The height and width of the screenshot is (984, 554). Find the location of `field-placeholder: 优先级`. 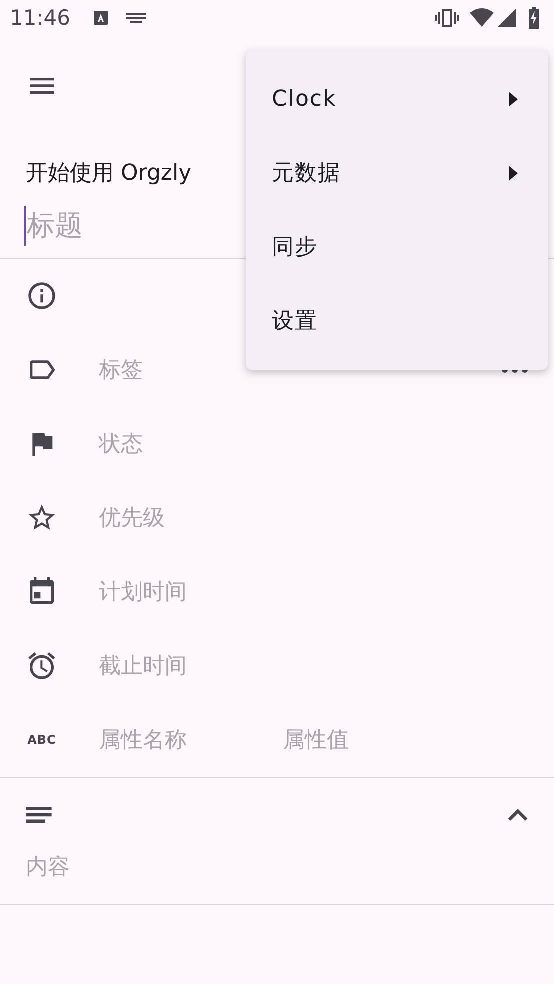

field-placeholder: 优先级 is located at coordinates (132, 518).